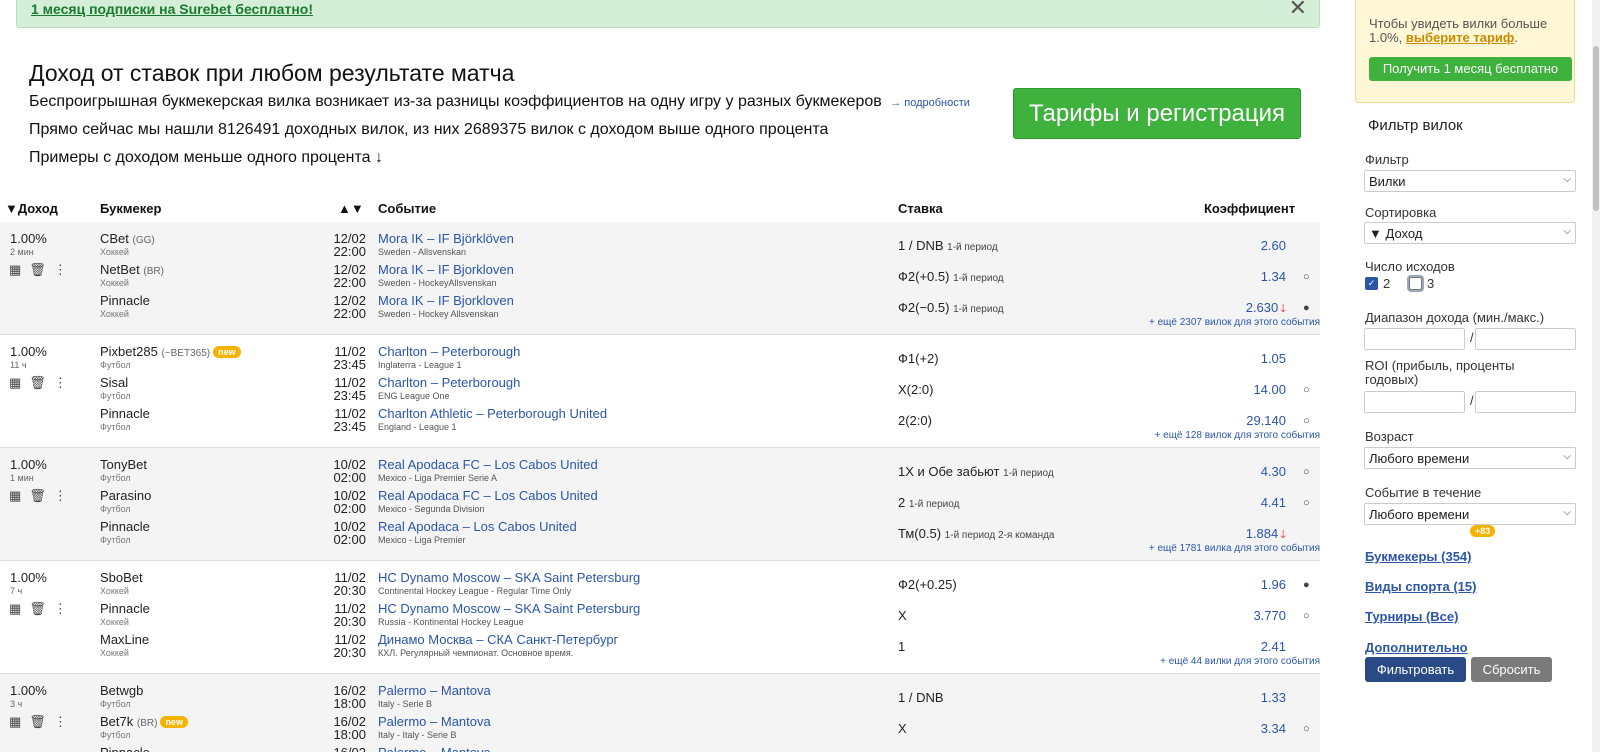 This screenshot has height=752, width=1600. Describe the element at coordinates (1415, 283) in the screenshot. I see `outcome-3-checkbox` at that location.